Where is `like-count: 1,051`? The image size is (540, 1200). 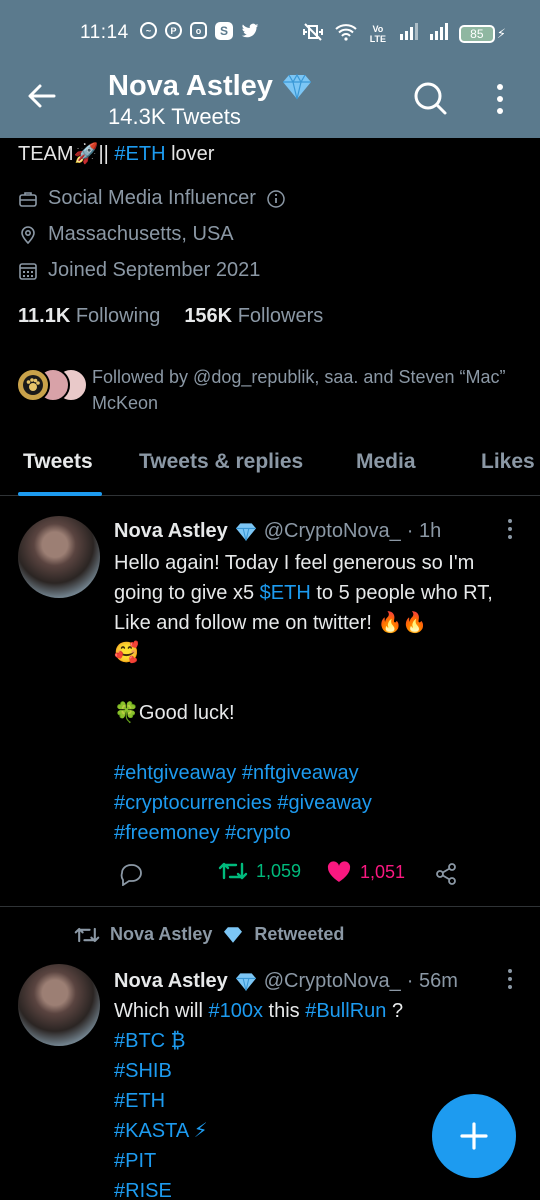
like-count: 1,051 is located at coordinates (383, 871).